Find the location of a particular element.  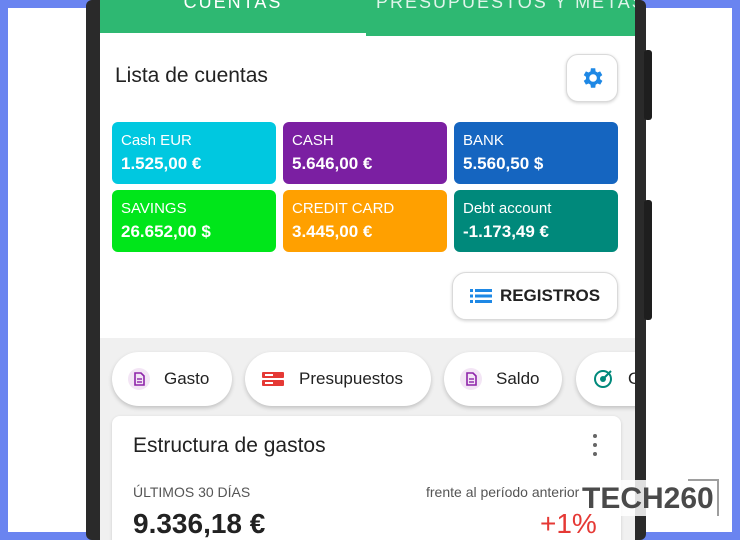

expenses-title: Estructura de gastos is located at coordinates (229, 445).